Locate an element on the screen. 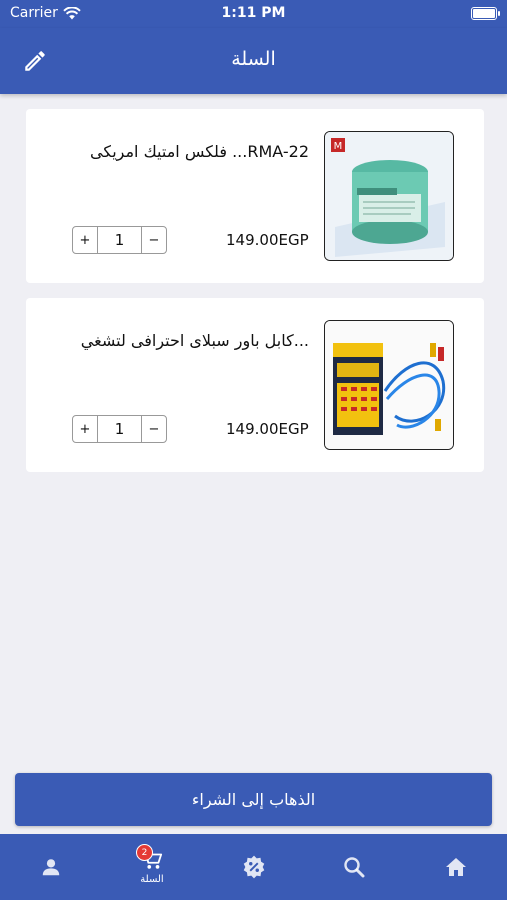 This screenshot has height=900, width=507. tab-bar: 2 السلة is located at coordinates (253, 867).